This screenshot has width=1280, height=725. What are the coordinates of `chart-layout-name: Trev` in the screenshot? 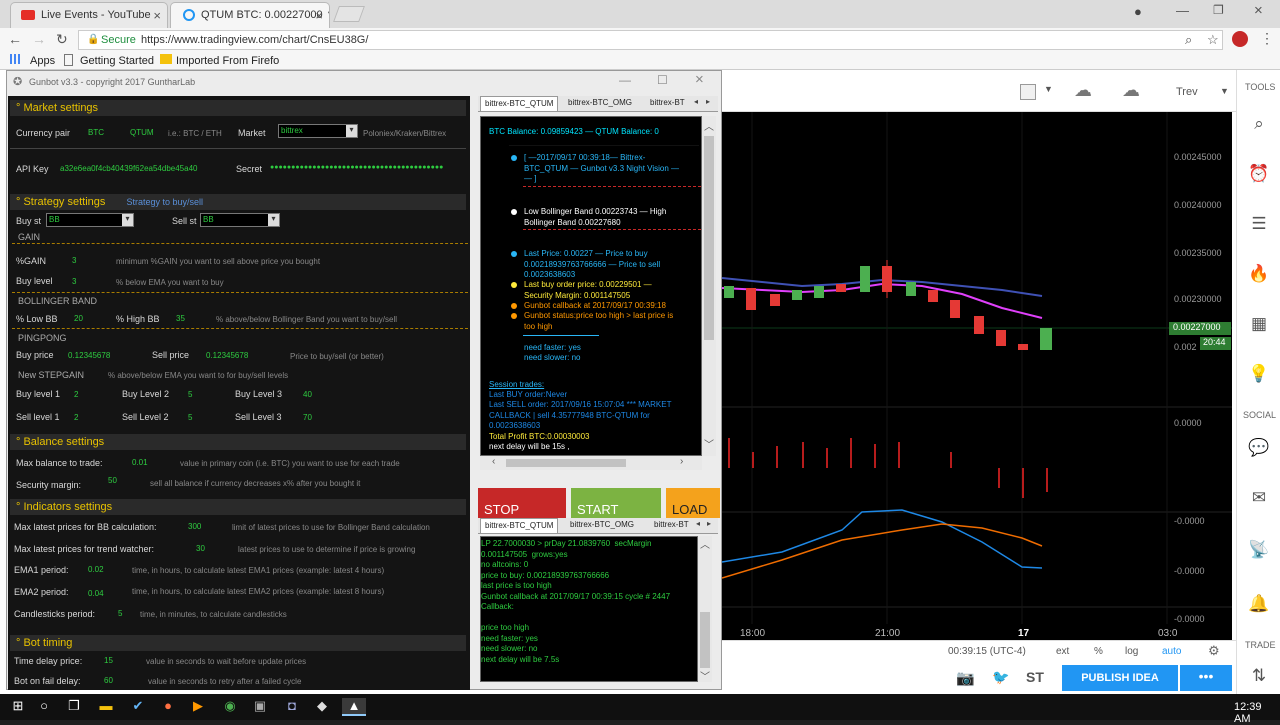 It's located at (1187, 92).